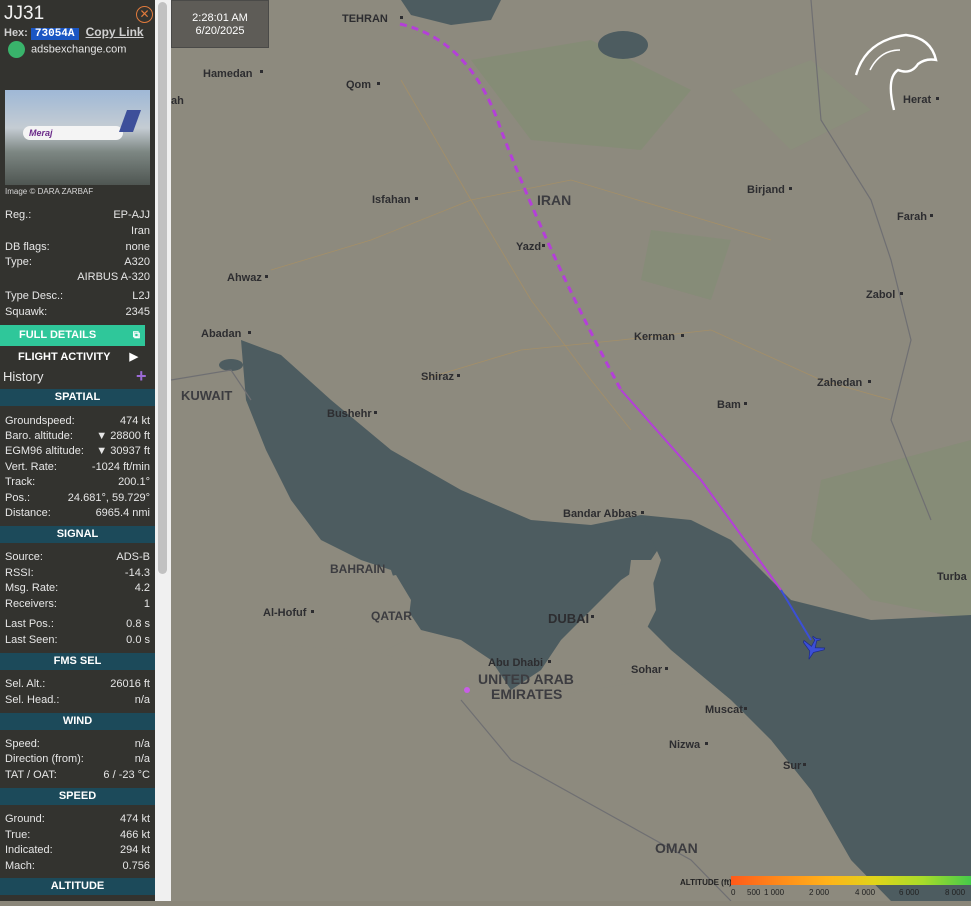 This screenshot has width=971, height=906. I want to click on section-fms: FMS SEL, so click(77, 661).